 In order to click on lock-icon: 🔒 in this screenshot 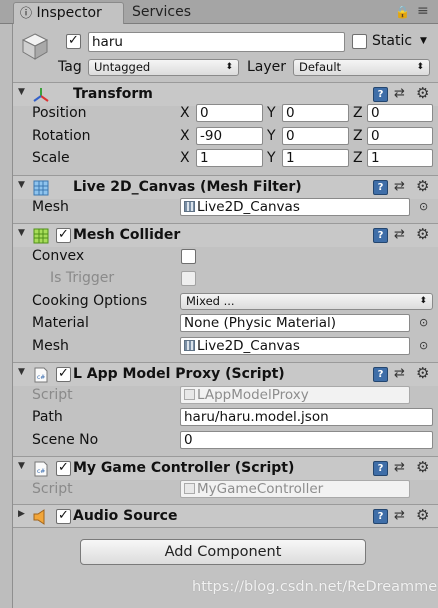, I will do `click(402, 12)`.